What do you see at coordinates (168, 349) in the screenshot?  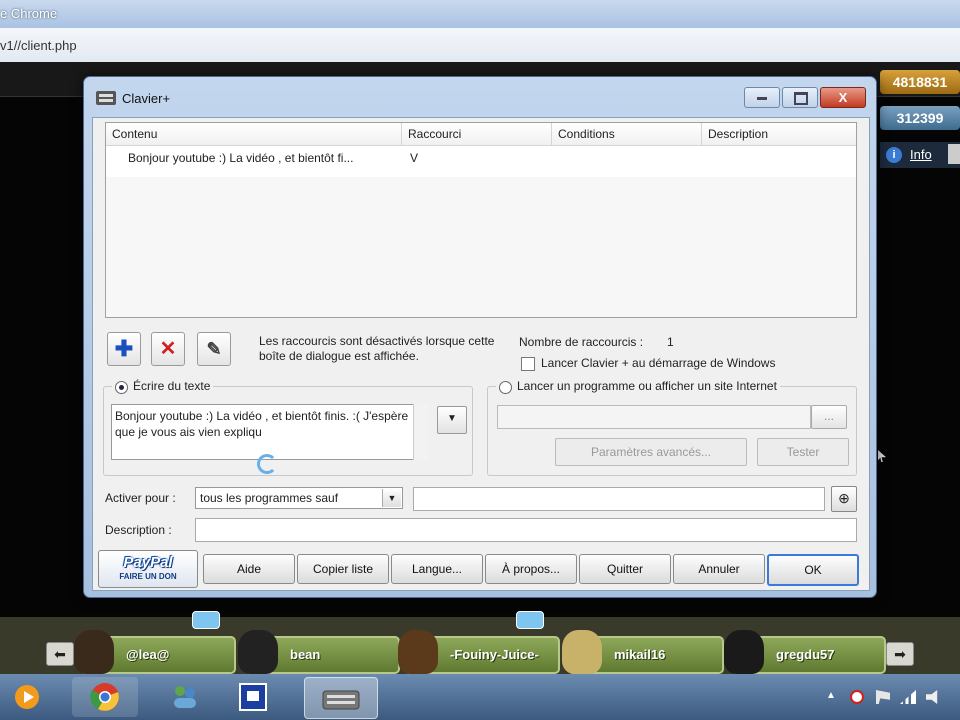 I see `delete-shortcut-button: ✕` at bounding box center [168, 349].